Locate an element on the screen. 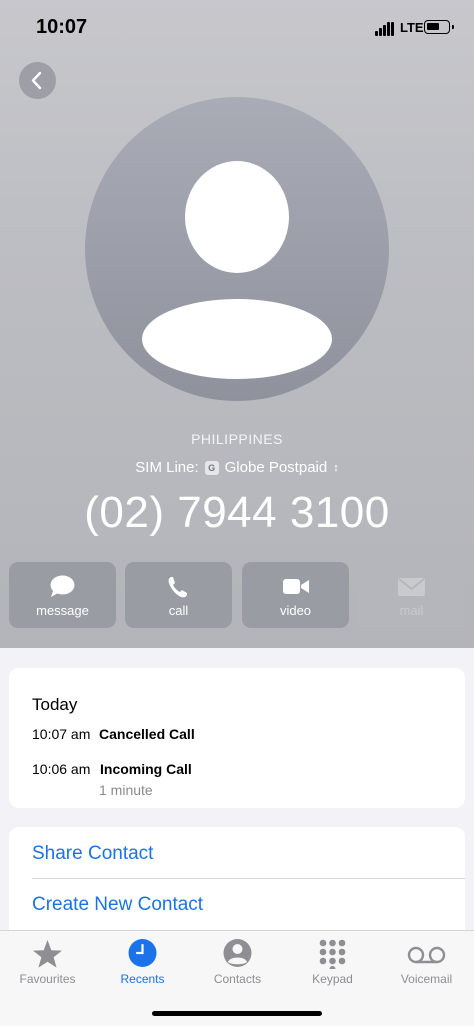 Image resolution: width=474 pixels, height=1026 pixels. back-button is located at coordinates (37, 80).